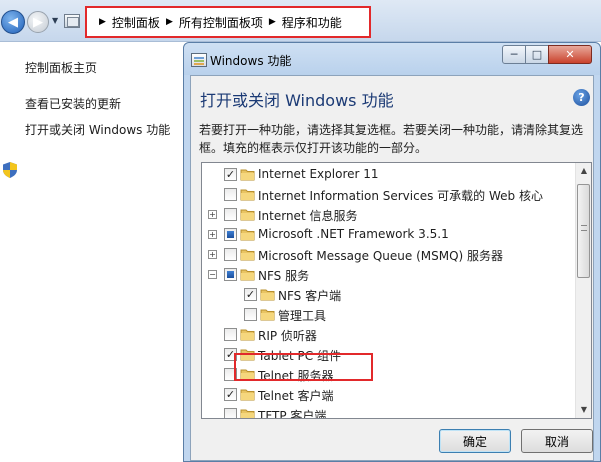 This screenshot has height=462, width=601. I want to click on minimize-icon: ─, so click(514, 54).